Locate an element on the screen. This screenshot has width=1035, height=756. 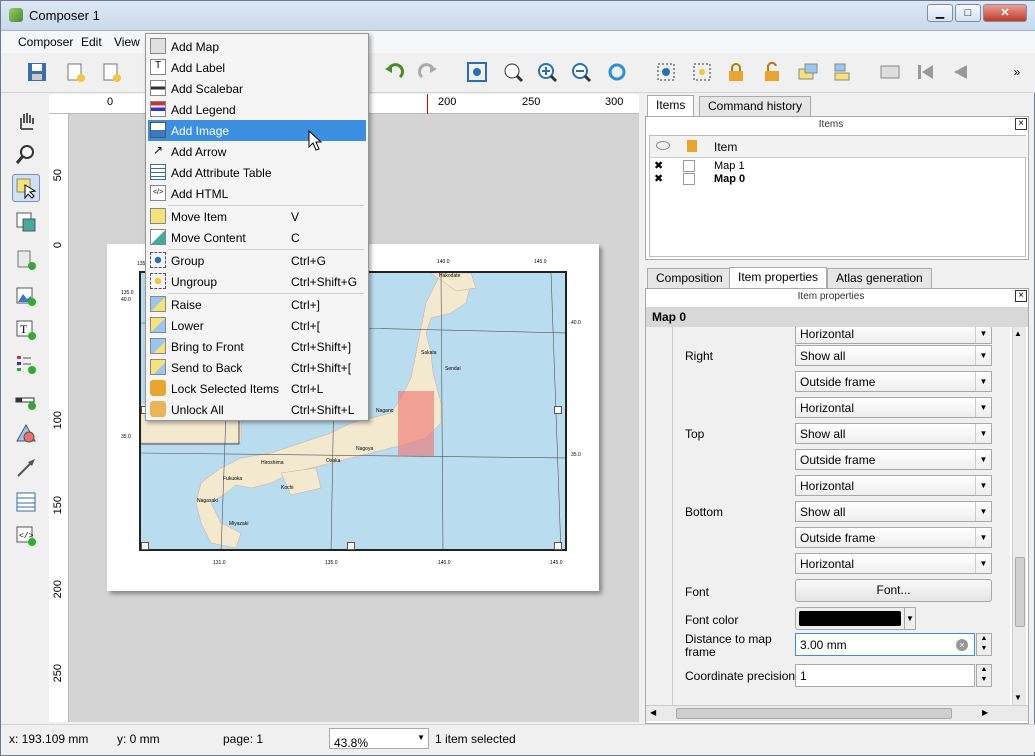
top-position-combo: Outside frame ▼ is located at coordinates (893, 459).